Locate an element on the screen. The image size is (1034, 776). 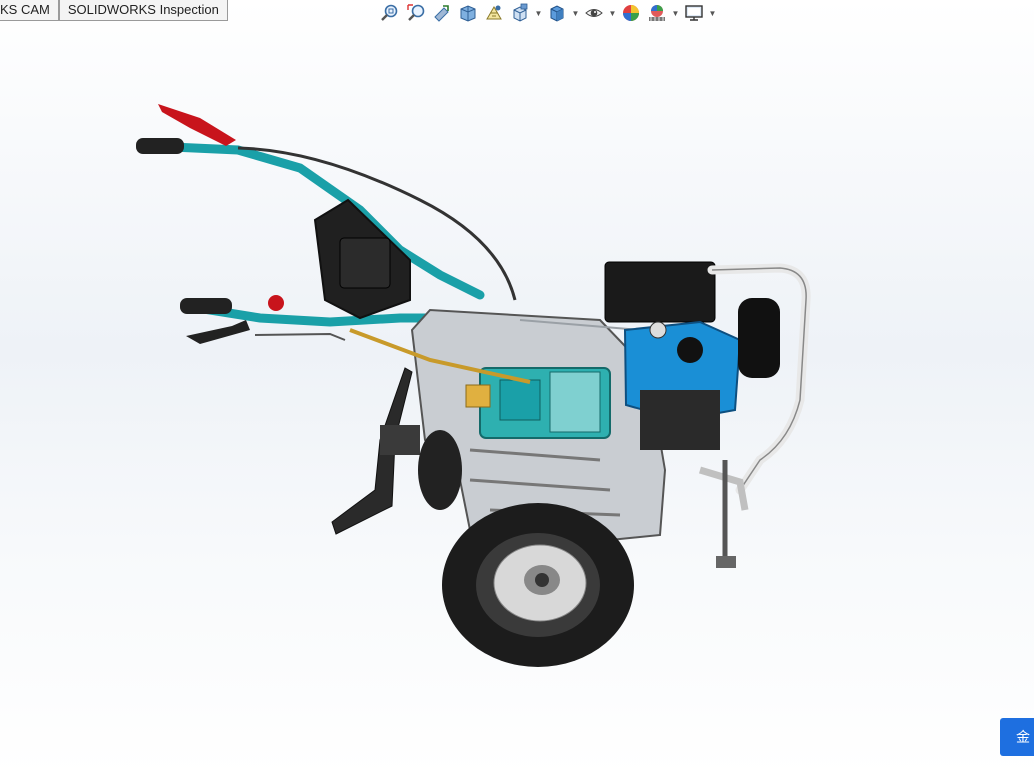
edit-appearance-icon is located at coordinates (631, 13).